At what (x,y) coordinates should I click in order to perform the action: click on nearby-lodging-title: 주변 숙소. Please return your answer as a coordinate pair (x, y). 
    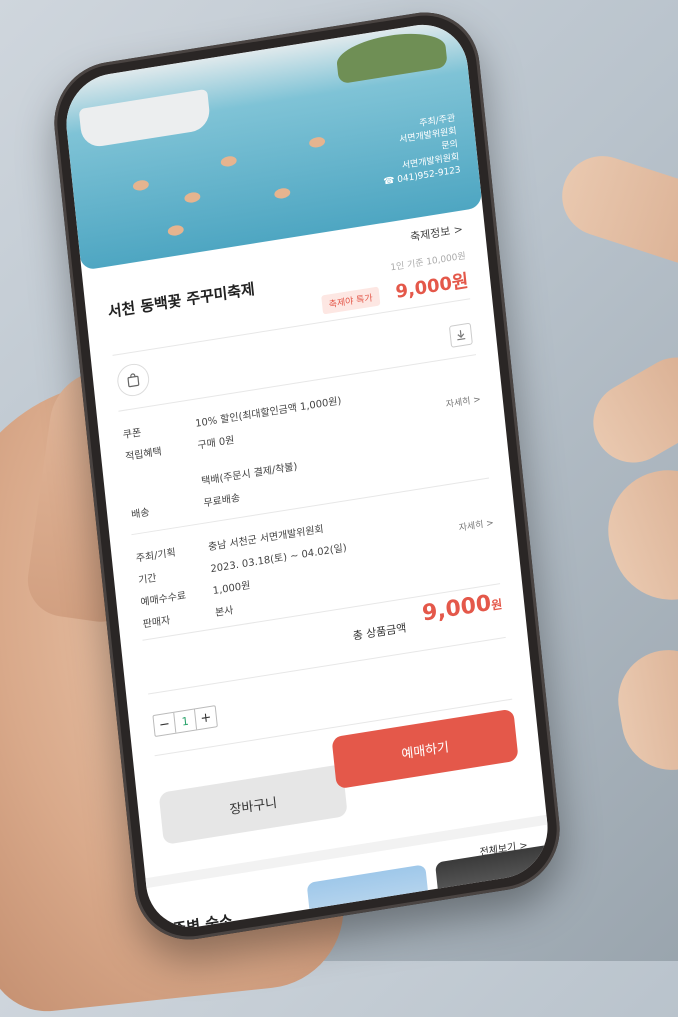
    Looking at the image, I should click on (202, 922).